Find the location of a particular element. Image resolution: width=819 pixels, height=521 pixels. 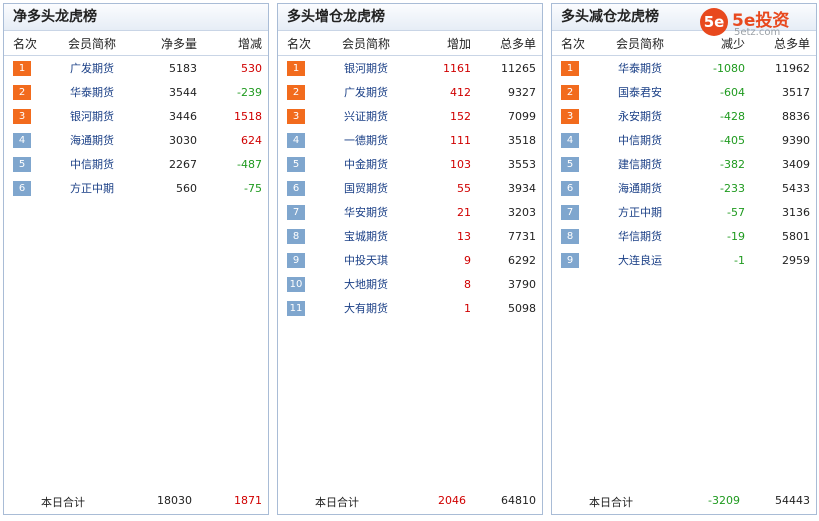

table-row: 1 广发期货 5183 530 is located at coordinates (136, 68).